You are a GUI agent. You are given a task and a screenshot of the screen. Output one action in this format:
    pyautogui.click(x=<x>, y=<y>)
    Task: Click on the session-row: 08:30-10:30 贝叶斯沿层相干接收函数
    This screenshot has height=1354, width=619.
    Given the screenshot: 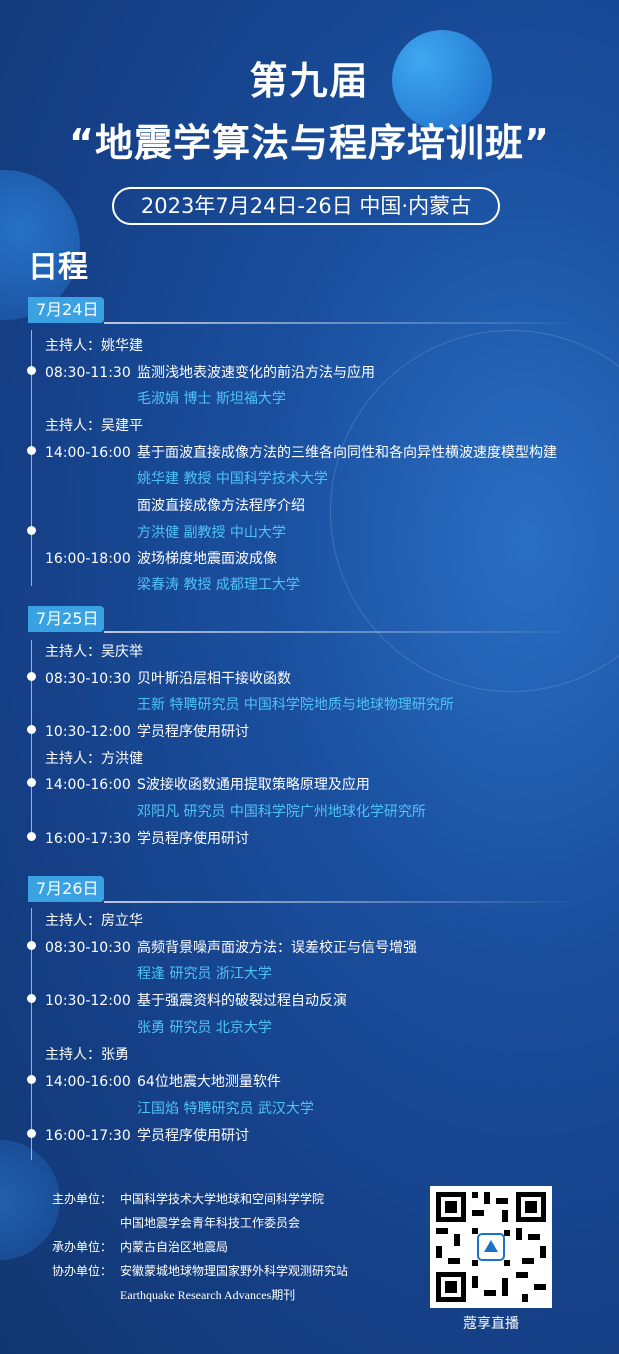 What is the action you would take?
    pyautogui.click(x=168, y=678)
    